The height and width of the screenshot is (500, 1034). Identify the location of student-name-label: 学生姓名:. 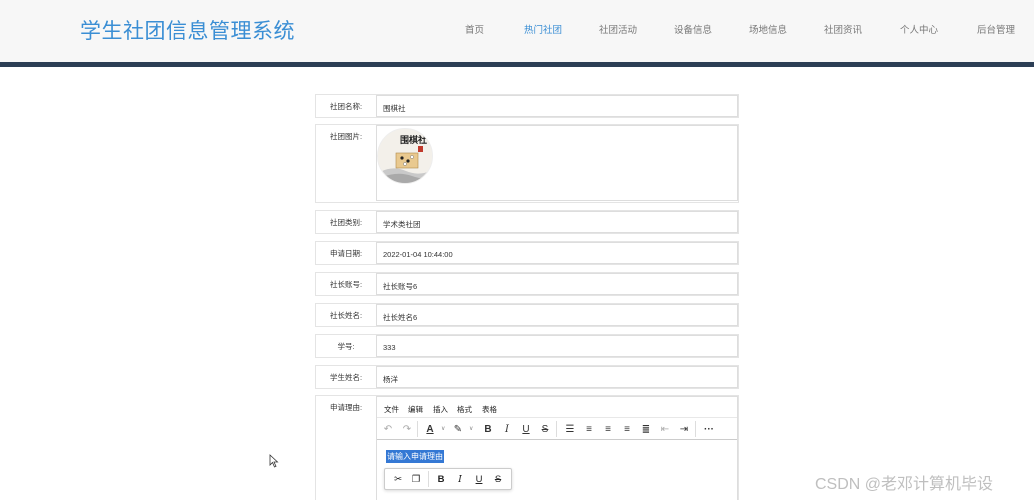
(346, 377).